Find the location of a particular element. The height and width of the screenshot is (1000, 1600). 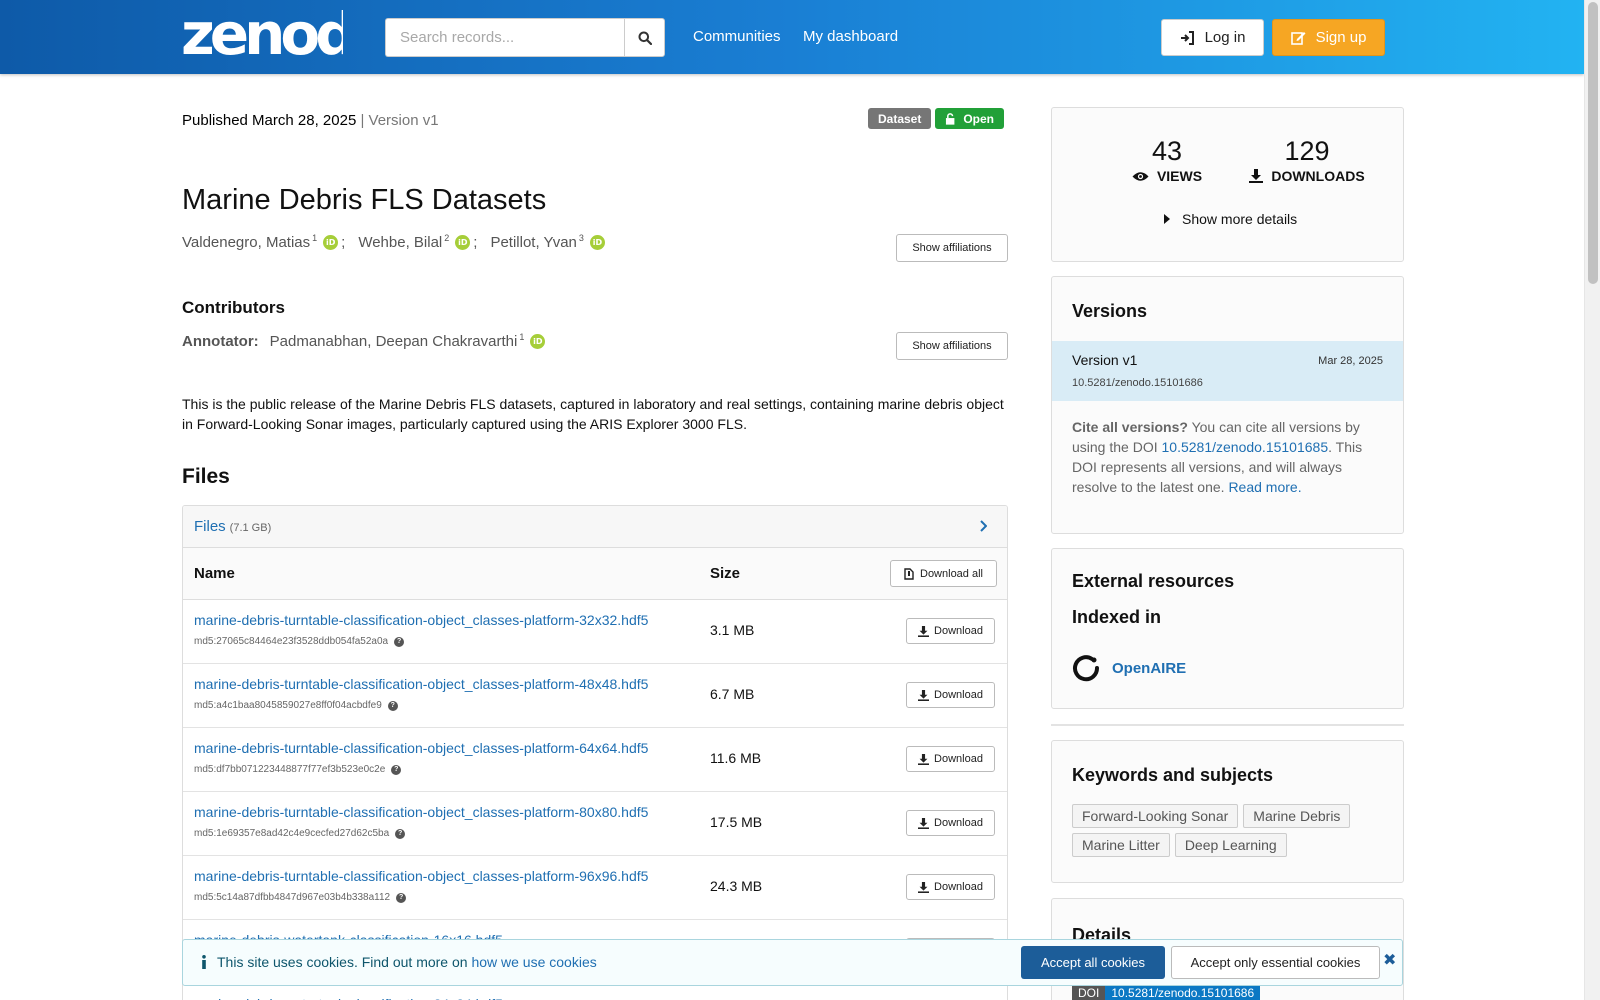

downloads-stat: 129 DOWNLOADS is located at coordinates (1307, 160).